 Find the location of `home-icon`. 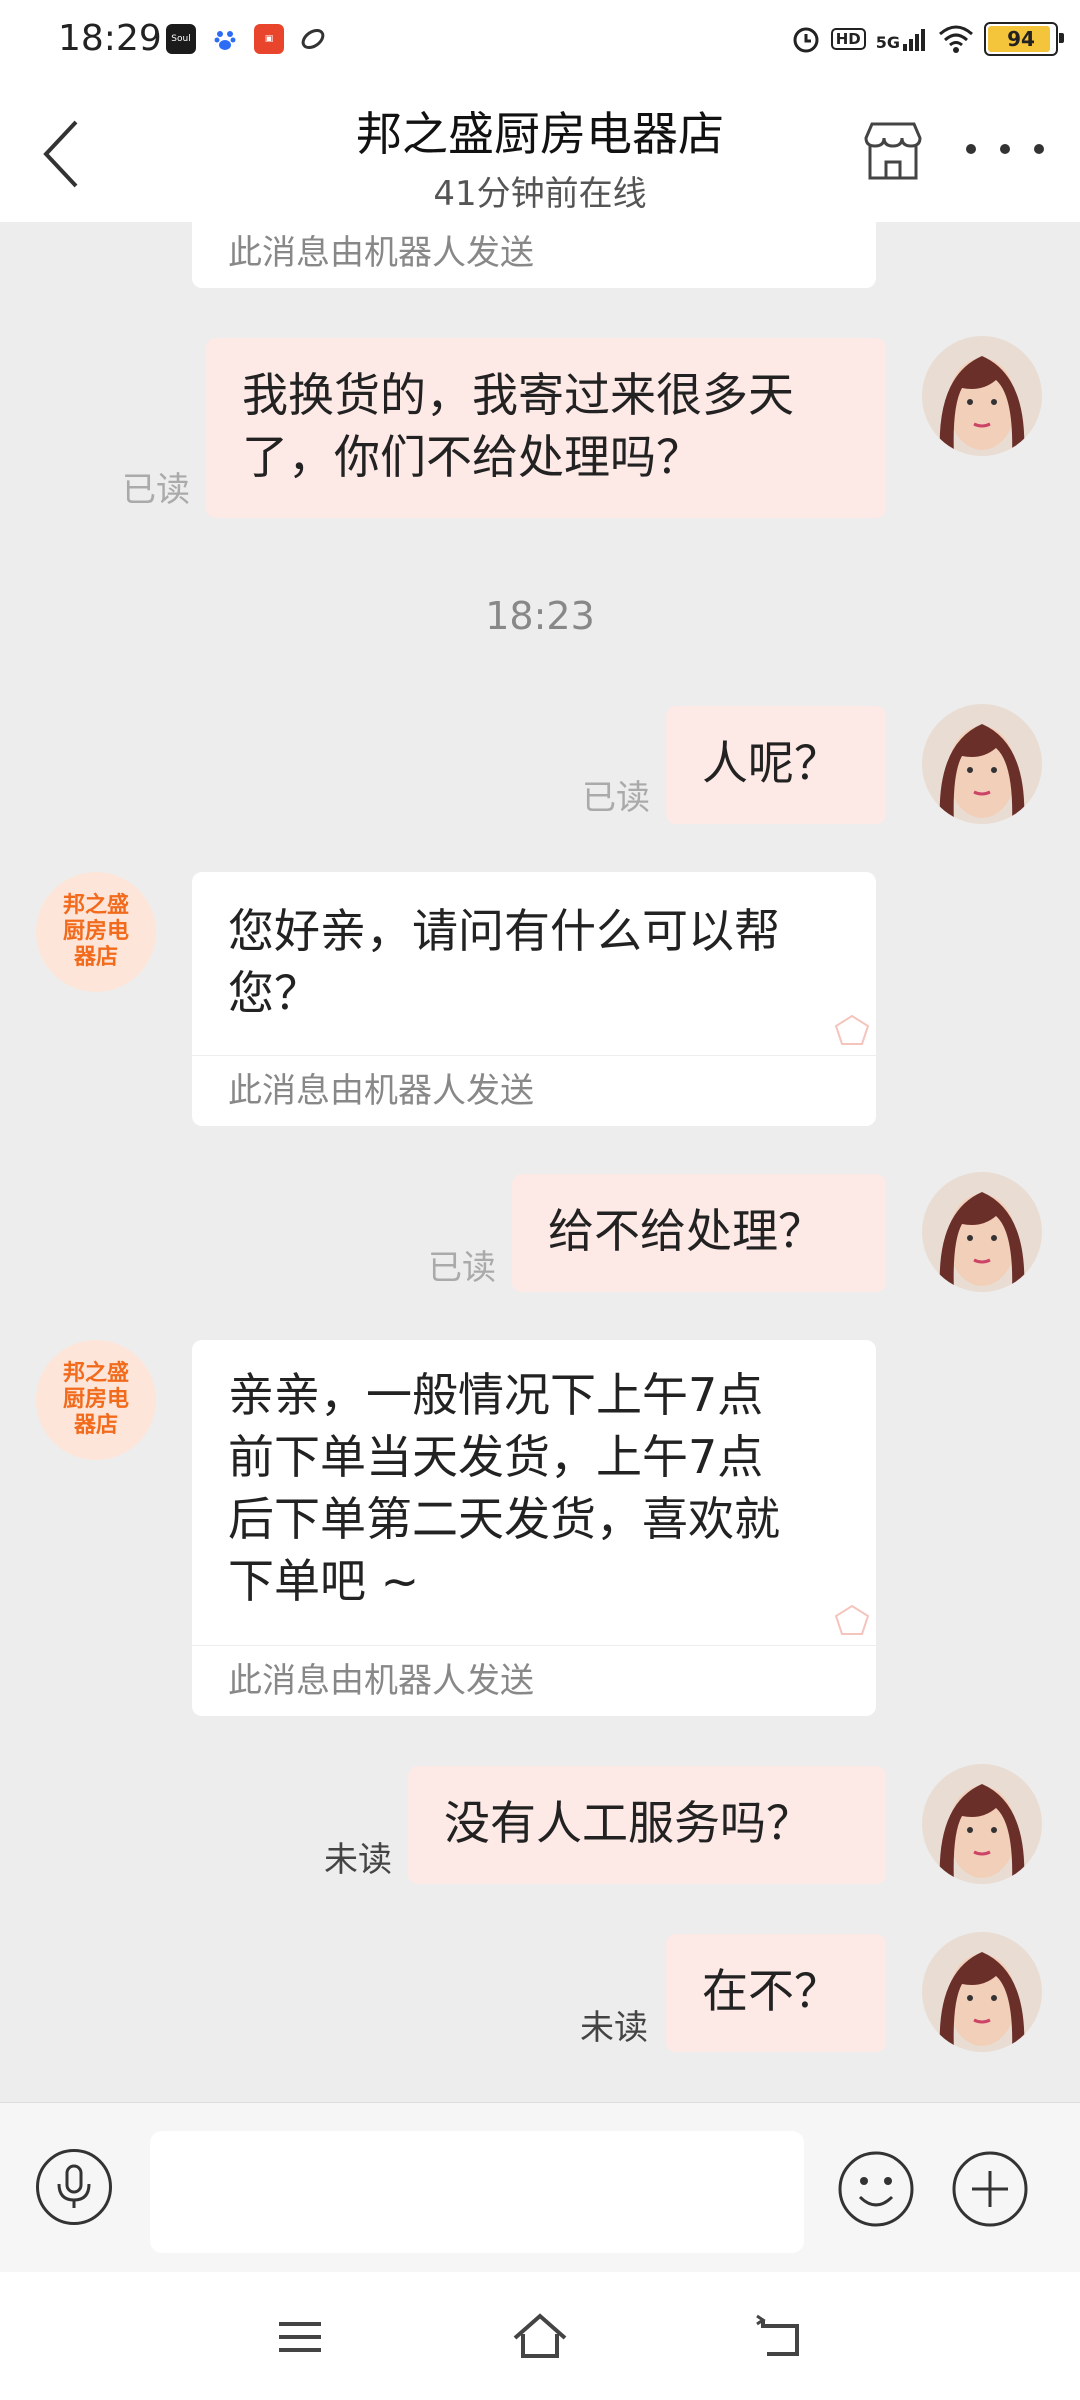

home-icon is located at coordinates (540, 2337).